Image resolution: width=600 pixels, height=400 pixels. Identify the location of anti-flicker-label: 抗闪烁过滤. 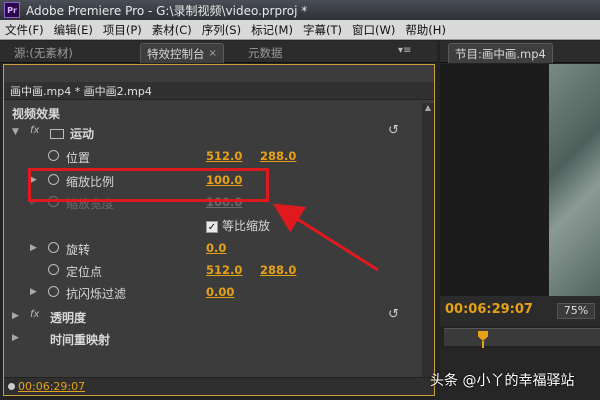
(96, 294).